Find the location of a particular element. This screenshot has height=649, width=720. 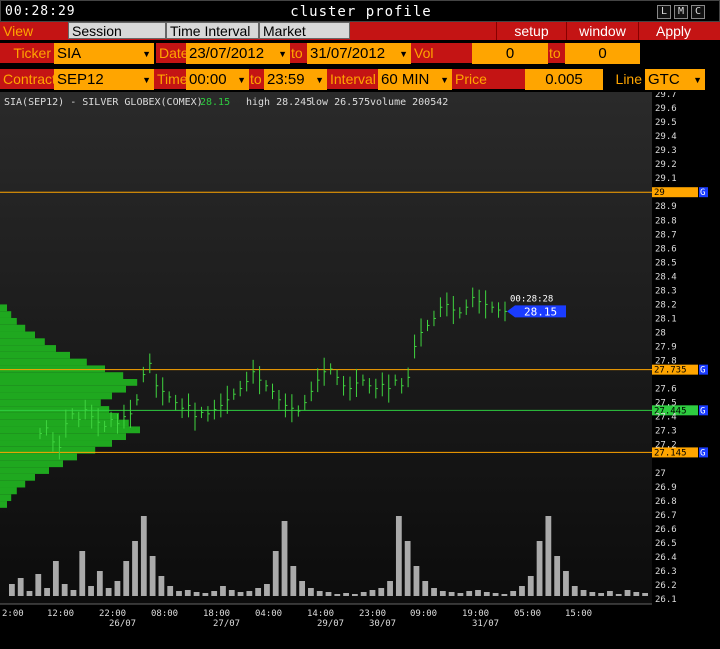

date-from-select: 23/07/2012 ▼ is located at coordinates (238, 53).